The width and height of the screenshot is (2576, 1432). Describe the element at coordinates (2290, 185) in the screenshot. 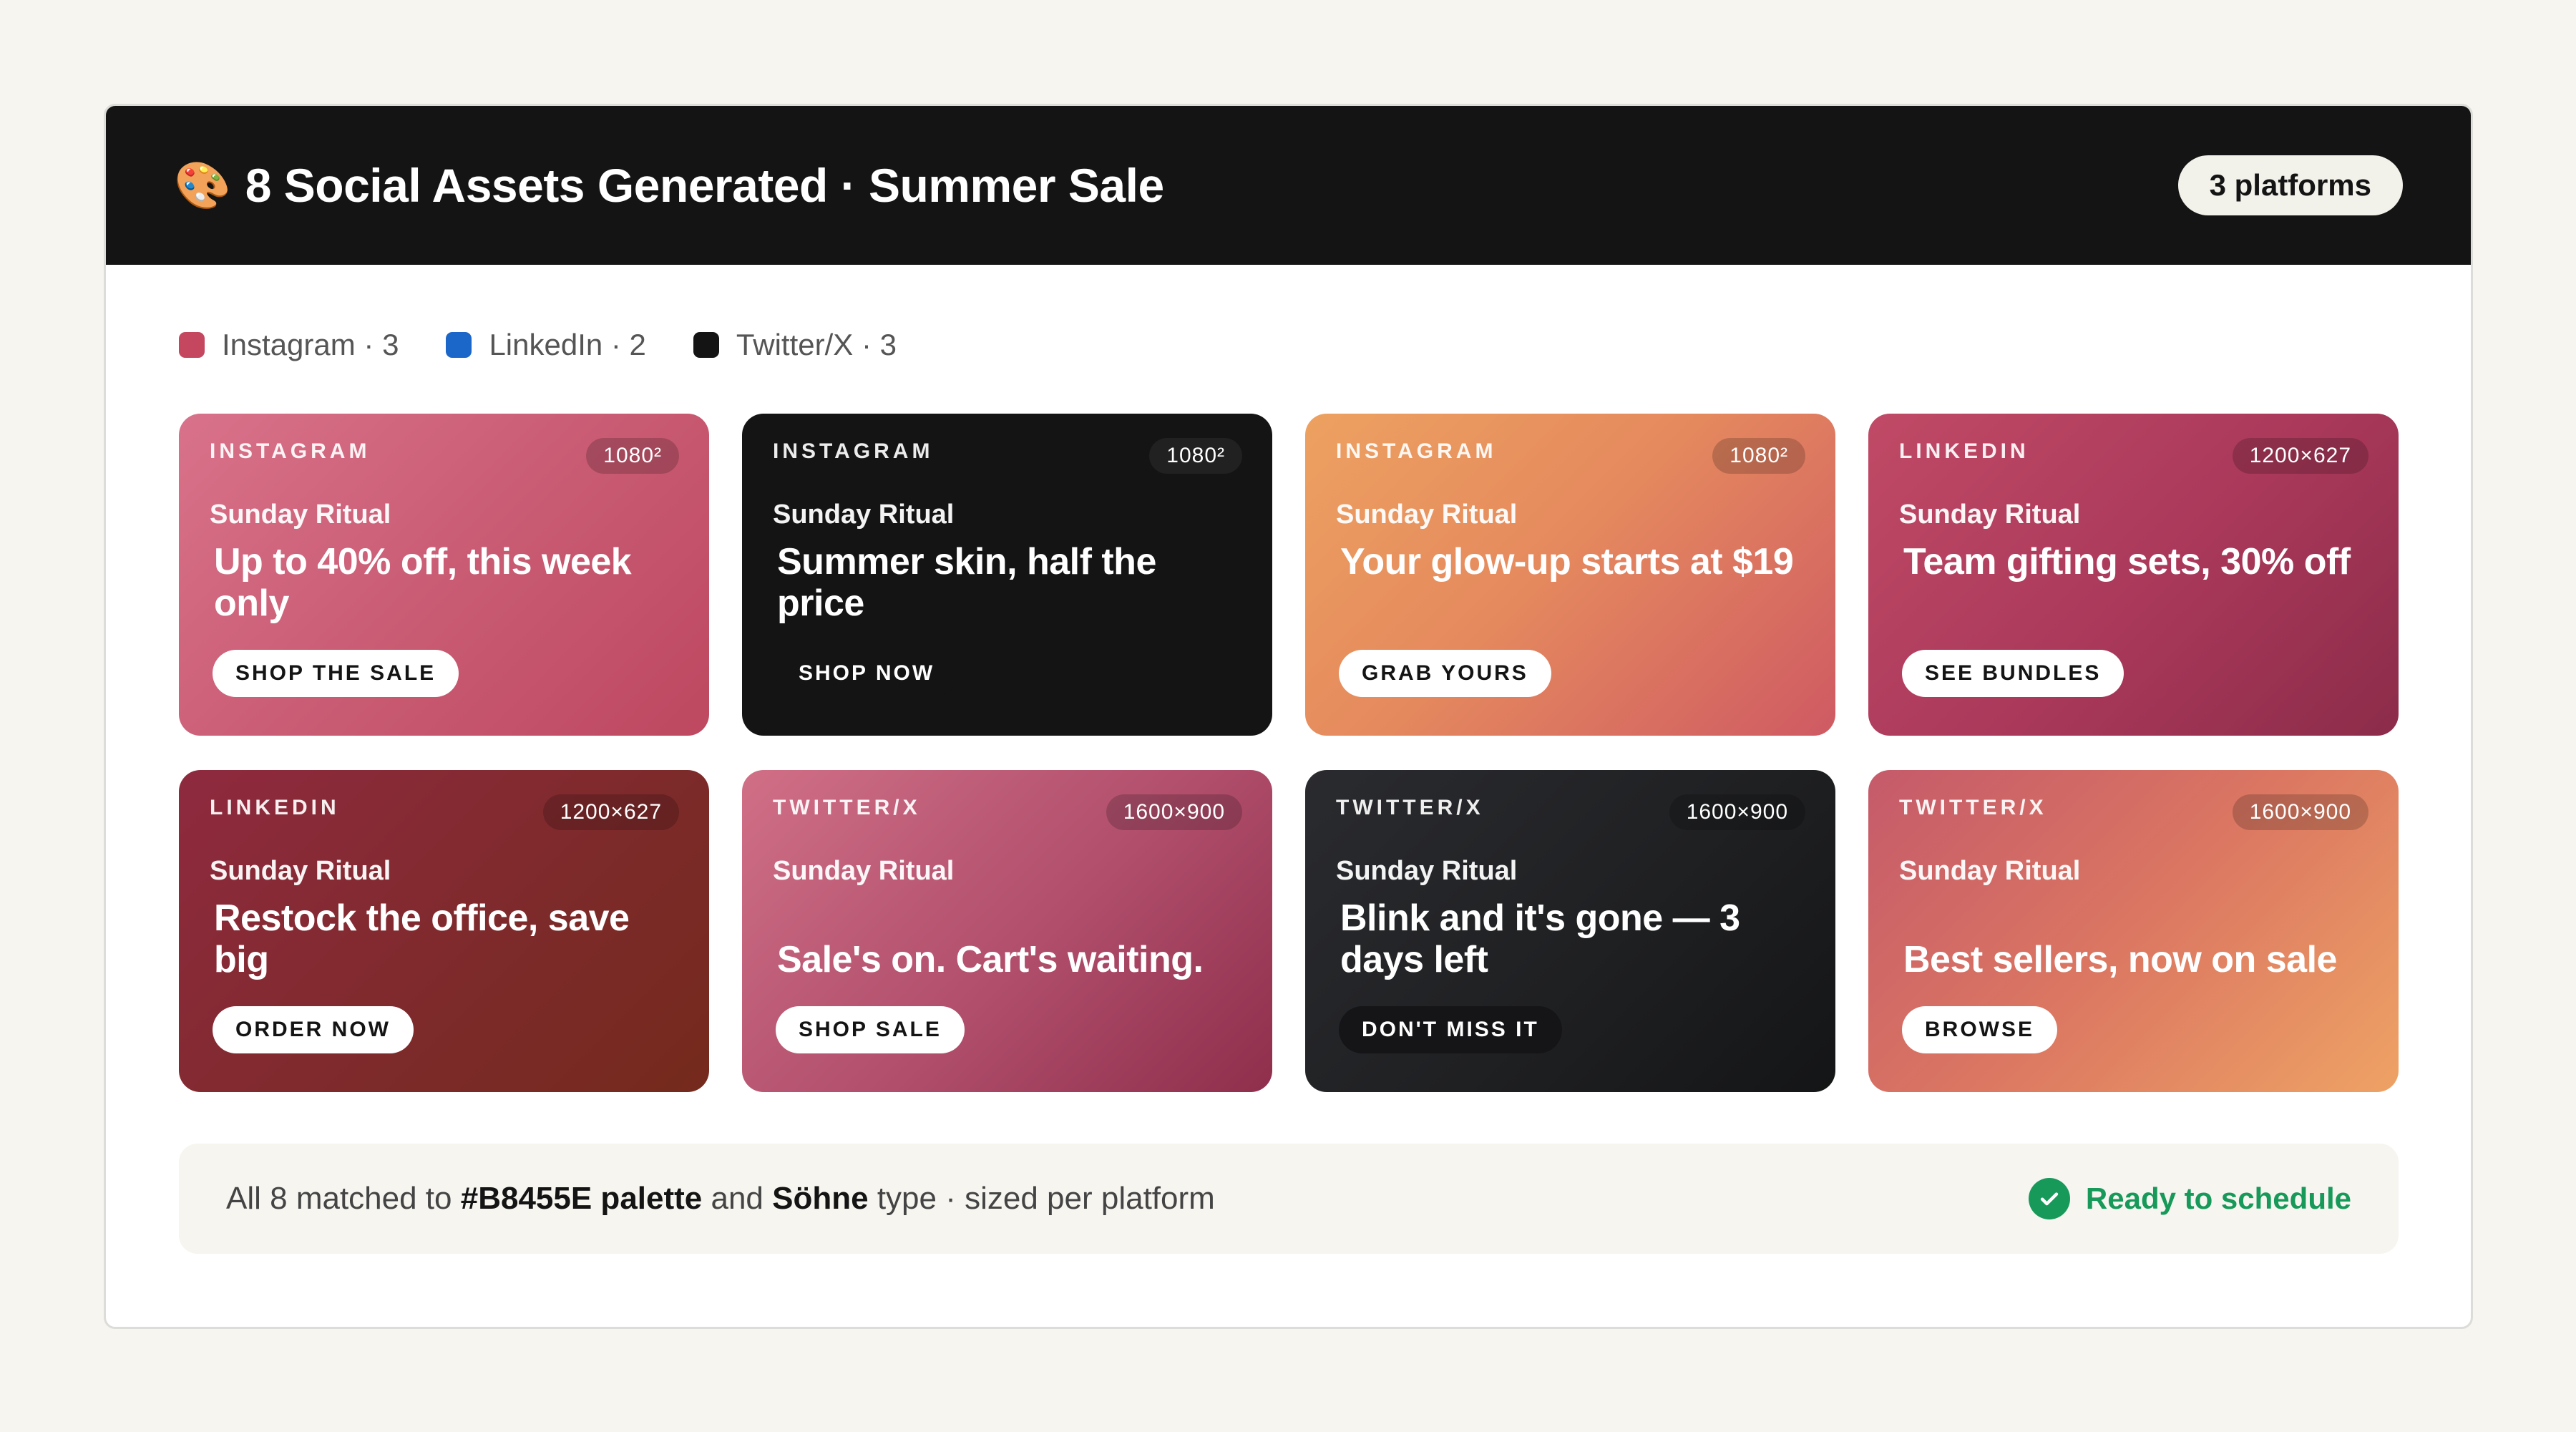

I see `platform-count-badge: 3 platforms` at that location.